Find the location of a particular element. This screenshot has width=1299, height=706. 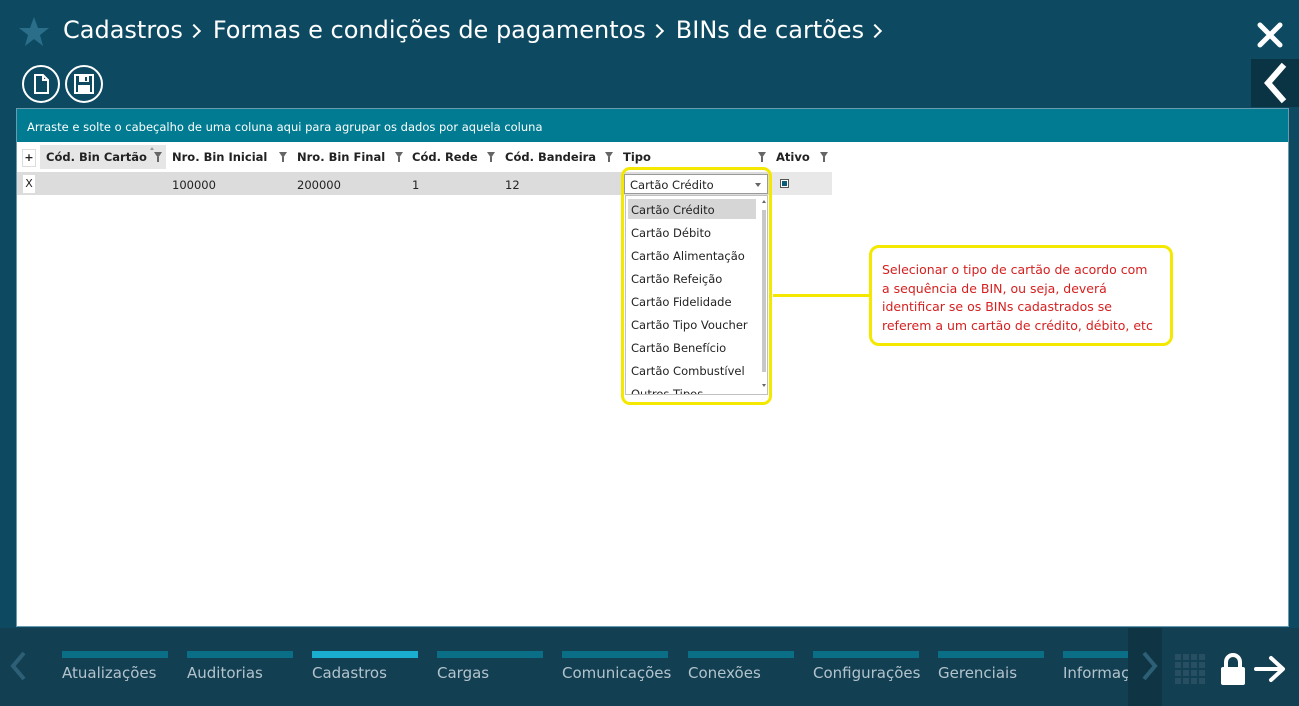

cell-cod-bandeira: 12 is located at coordinates (512, 185).